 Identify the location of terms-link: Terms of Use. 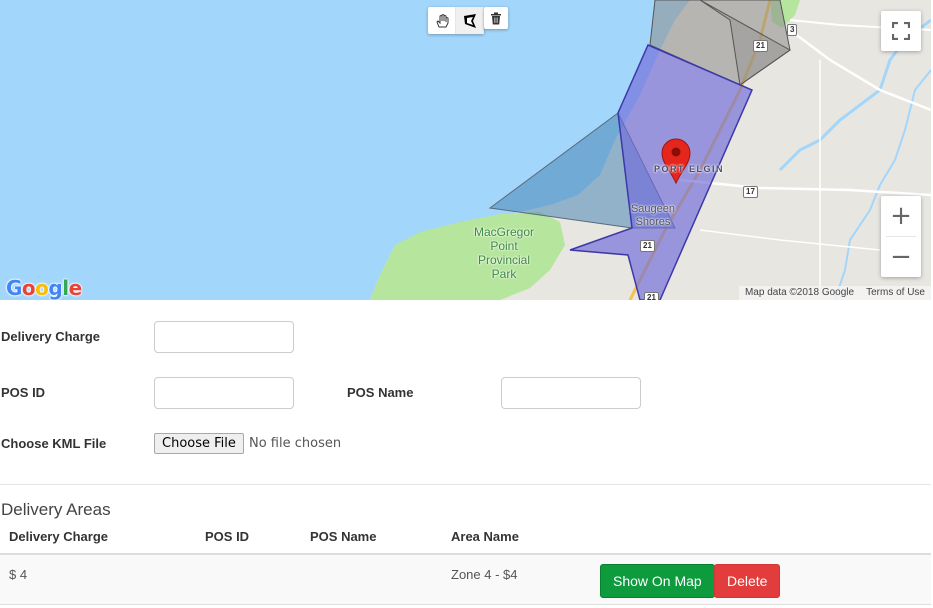
(895, 293).